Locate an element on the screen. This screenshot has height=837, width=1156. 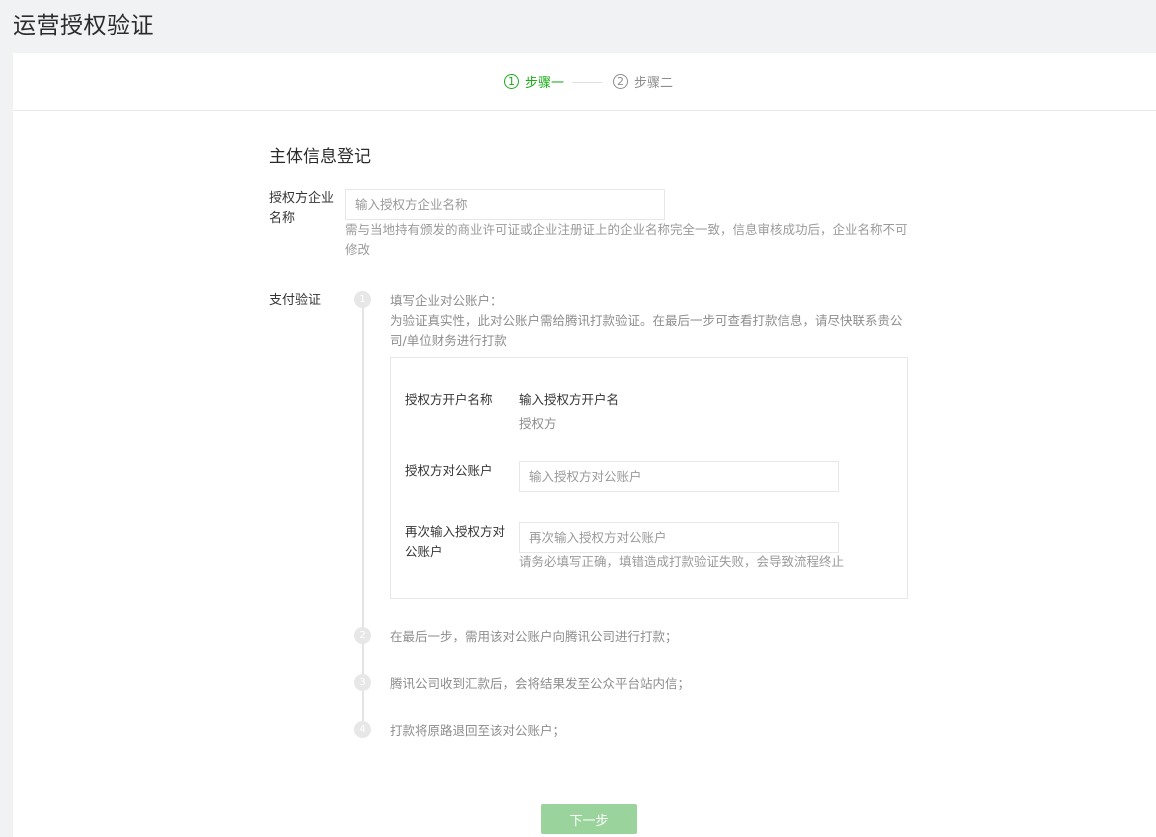
section-title: 主体信息登记 is located at coordinates (320, 157).